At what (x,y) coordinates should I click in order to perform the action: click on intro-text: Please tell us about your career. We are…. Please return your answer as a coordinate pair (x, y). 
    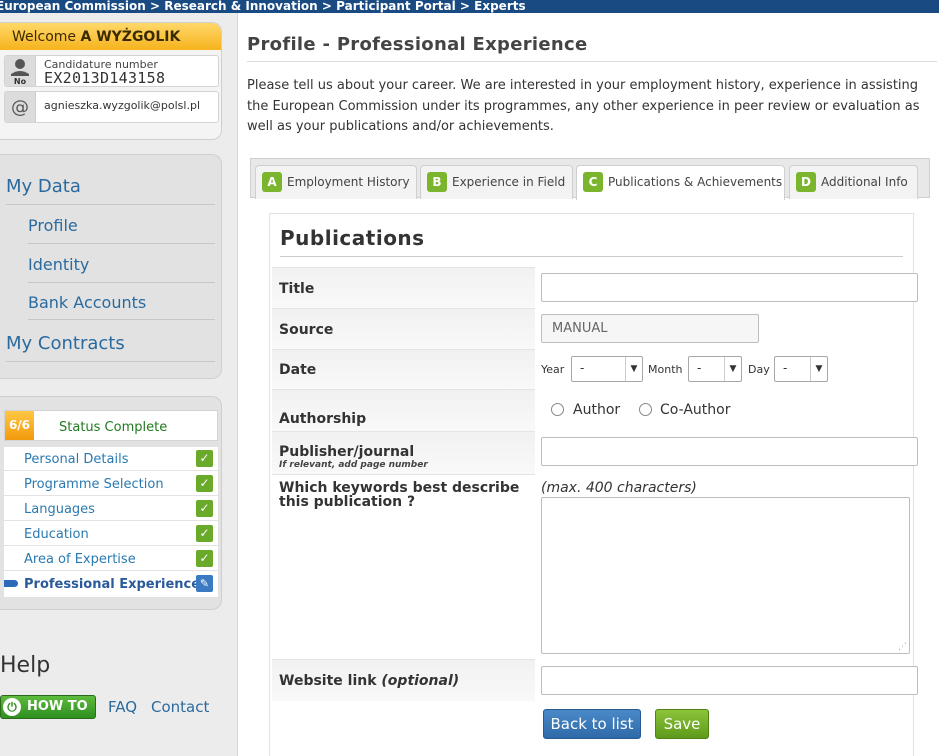
    Looking at the image, I should click on (583, 106).